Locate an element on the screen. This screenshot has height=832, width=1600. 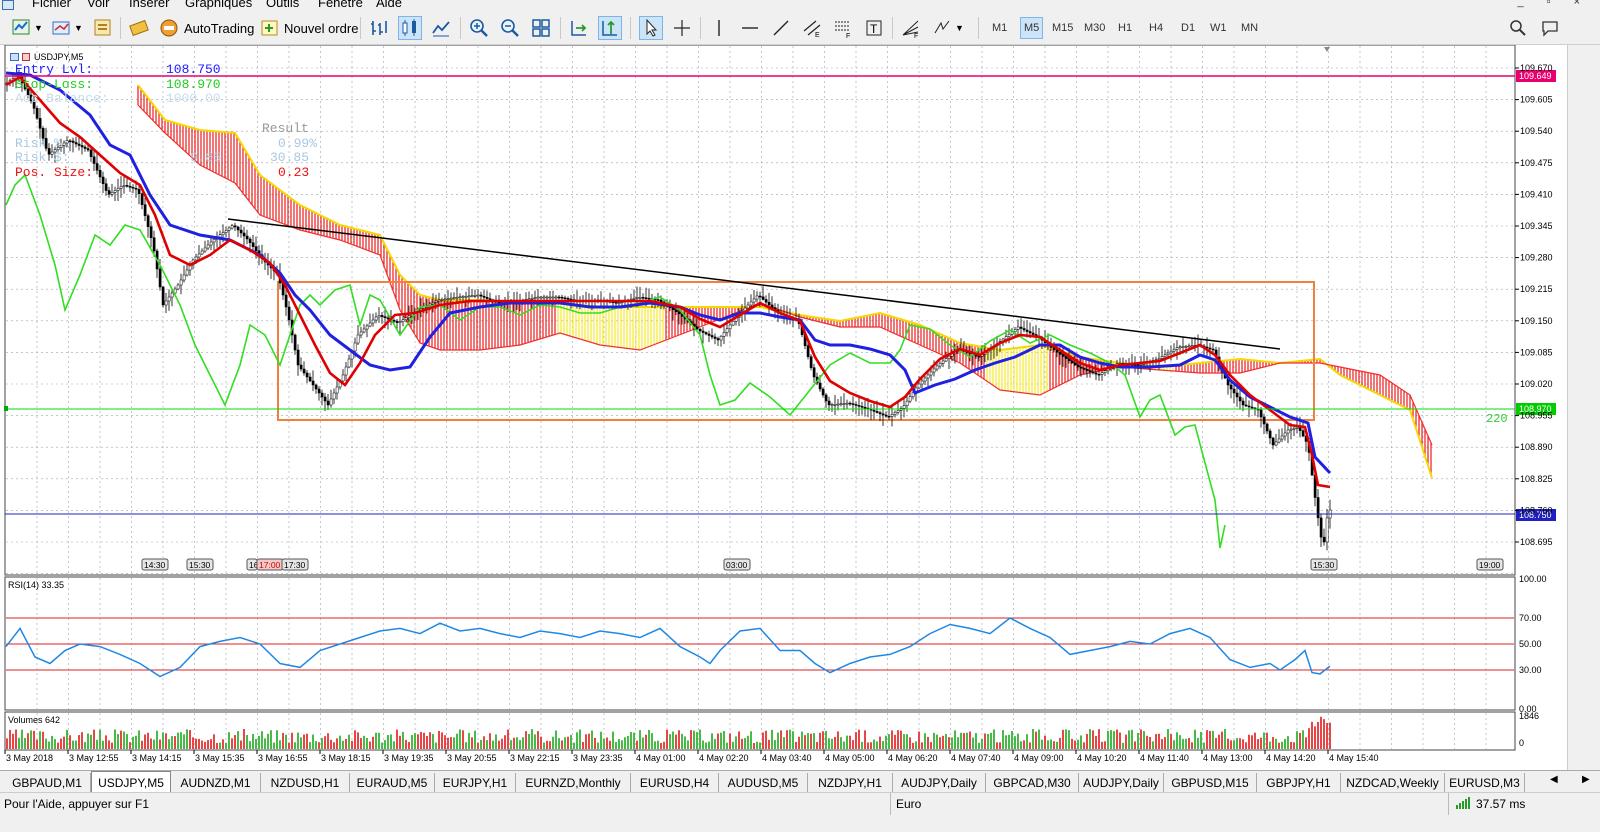
timeframe-d1: D1 is located at coordinates (1188, 28).